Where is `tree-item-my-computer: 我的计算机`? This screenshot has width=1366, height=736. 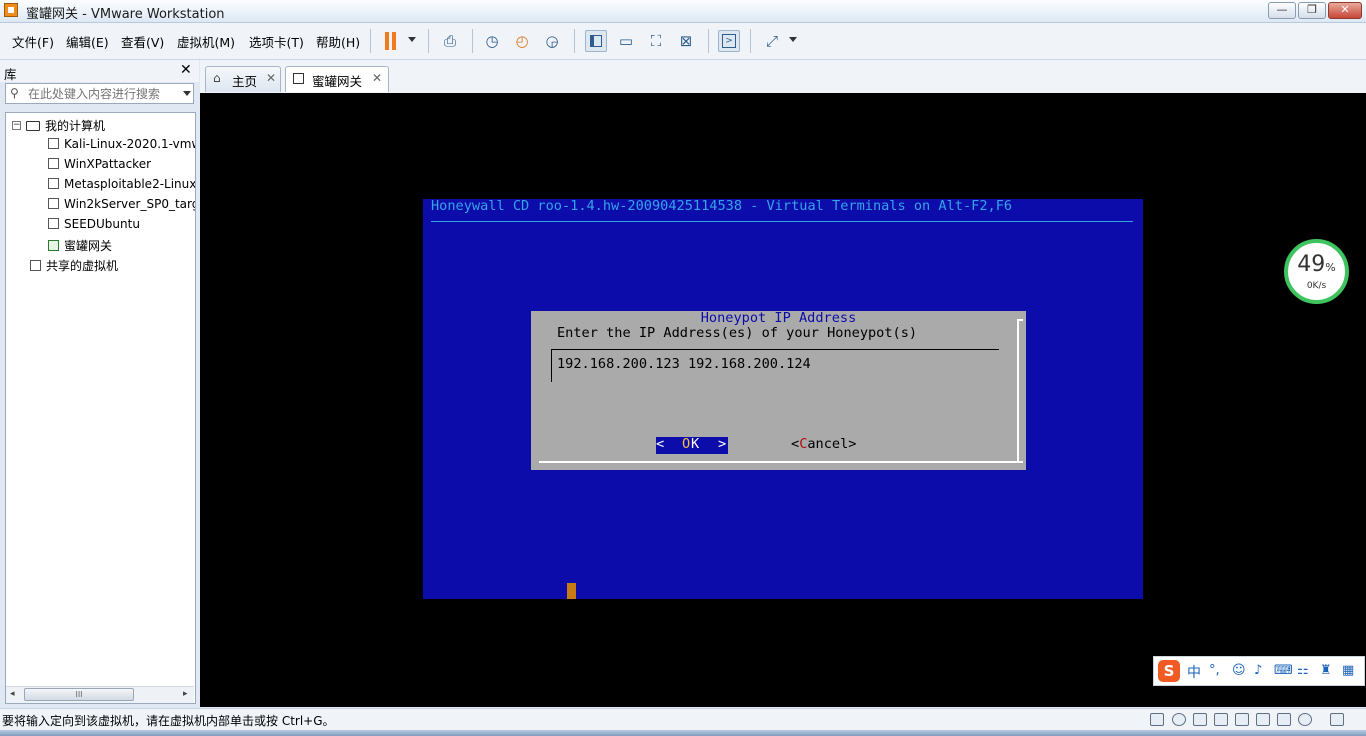 tree-item-my-computer: 我的计算机 is located at coordinates (65, 126).